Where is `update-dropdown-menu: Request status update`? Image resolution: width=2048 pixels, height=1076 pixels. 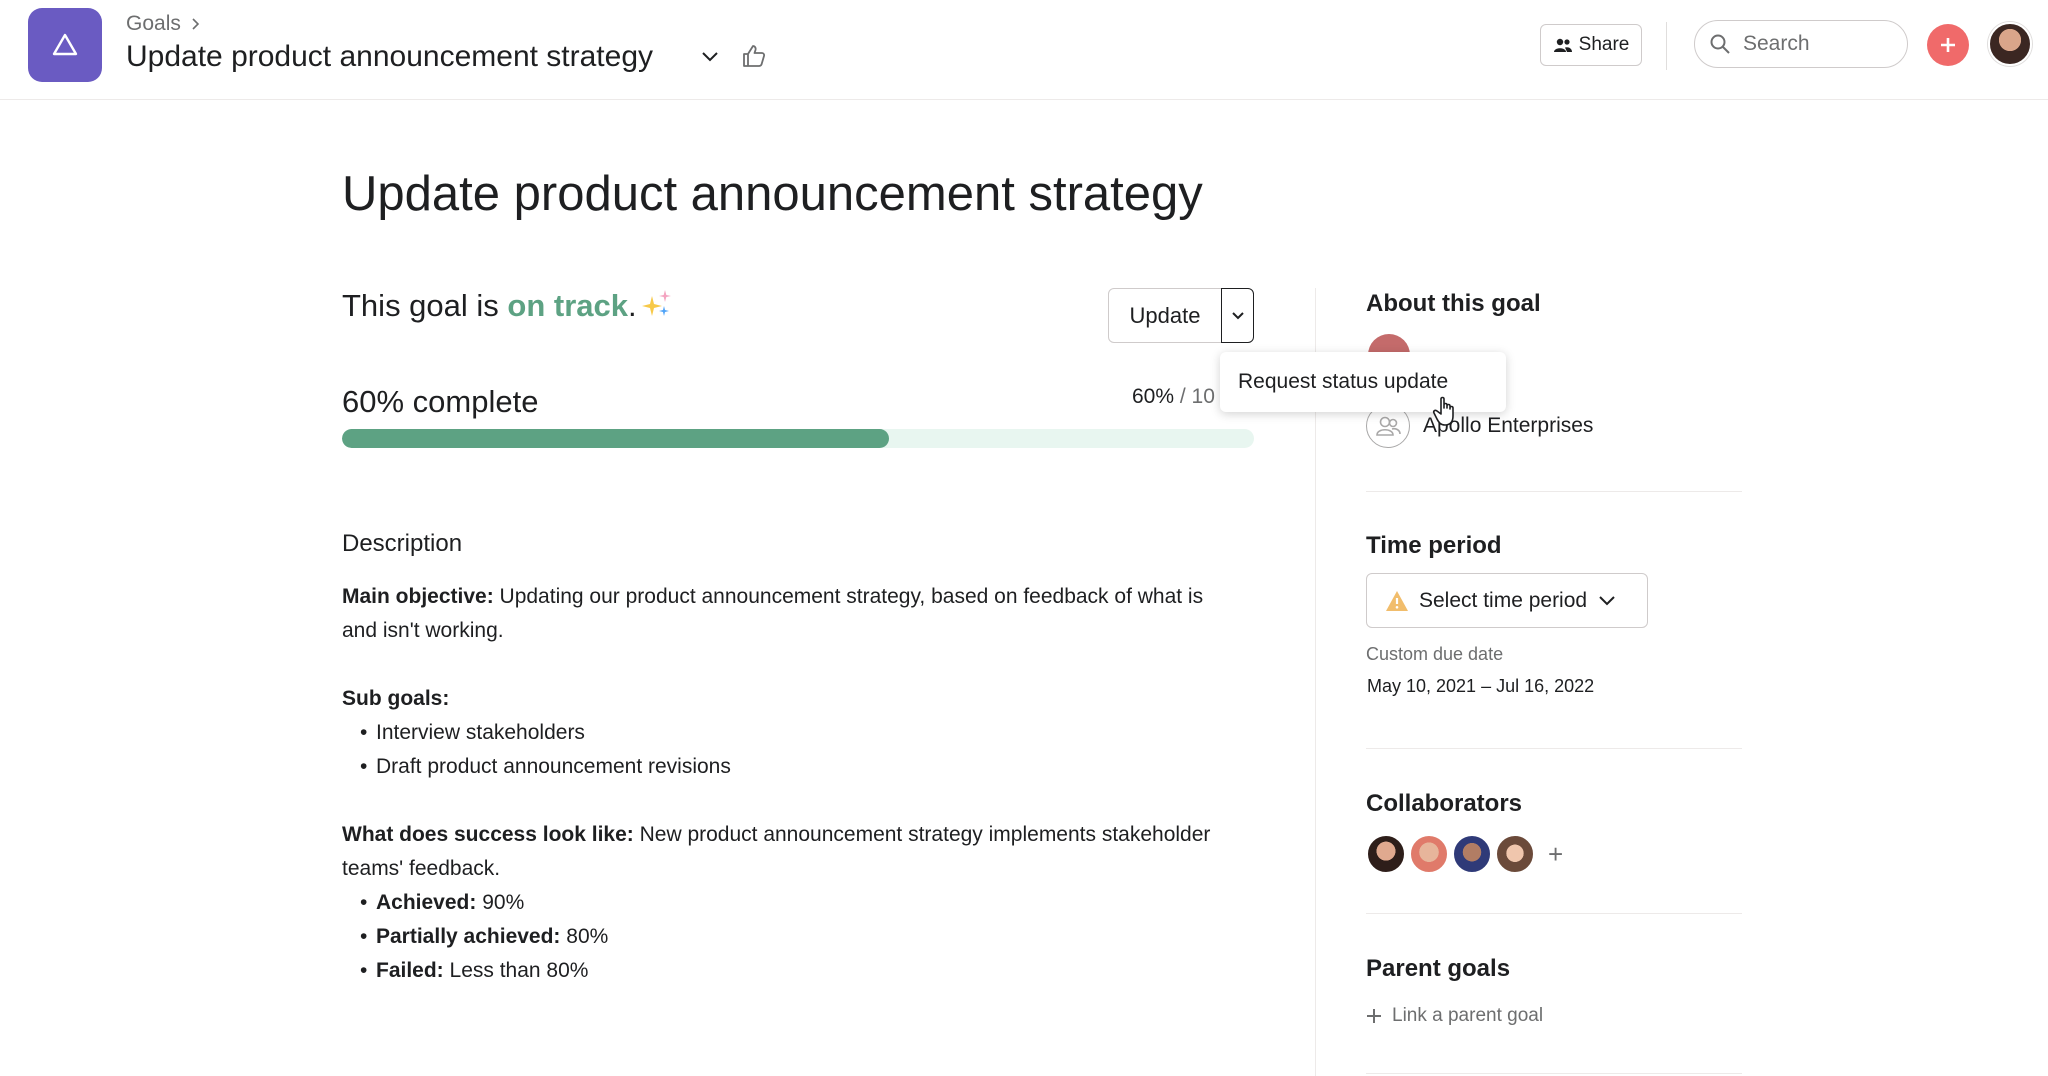
update-dropdown-menu: Request status update is located at coordinates (1363, 382).